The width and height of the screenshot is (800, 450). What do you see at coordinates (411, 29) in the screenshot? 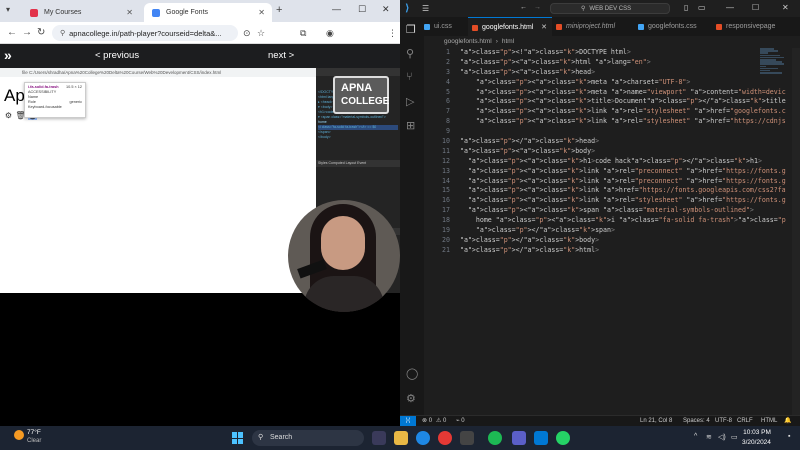
I see `explorer-icon: ❐` at bounding box center [411, 29].